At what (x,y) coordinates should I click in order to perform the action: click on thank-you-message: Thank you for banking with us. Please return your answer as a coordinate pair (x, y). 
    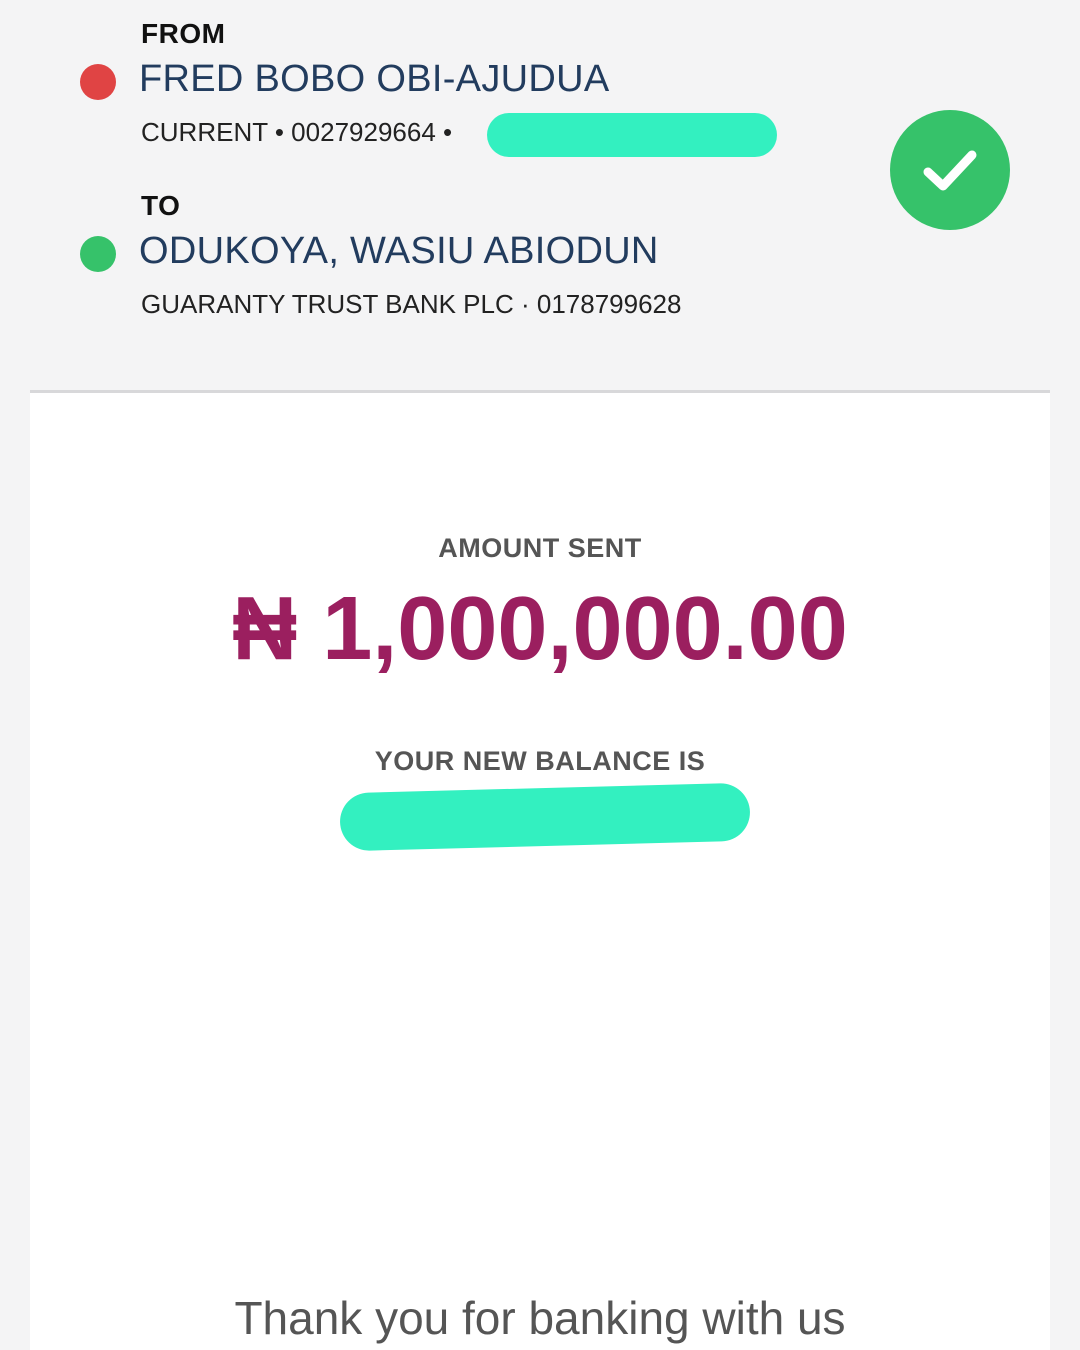
    Looking at the image, I should click on (540, 1318).